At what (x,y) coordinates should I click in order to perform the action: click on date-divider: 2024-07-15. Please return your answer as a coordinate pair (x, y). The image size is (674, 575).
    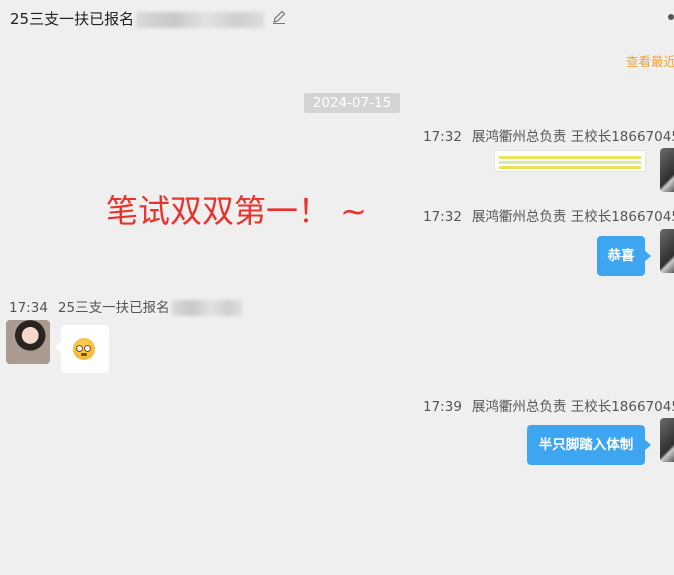
    Looking at the image, I should click on (352, 103).